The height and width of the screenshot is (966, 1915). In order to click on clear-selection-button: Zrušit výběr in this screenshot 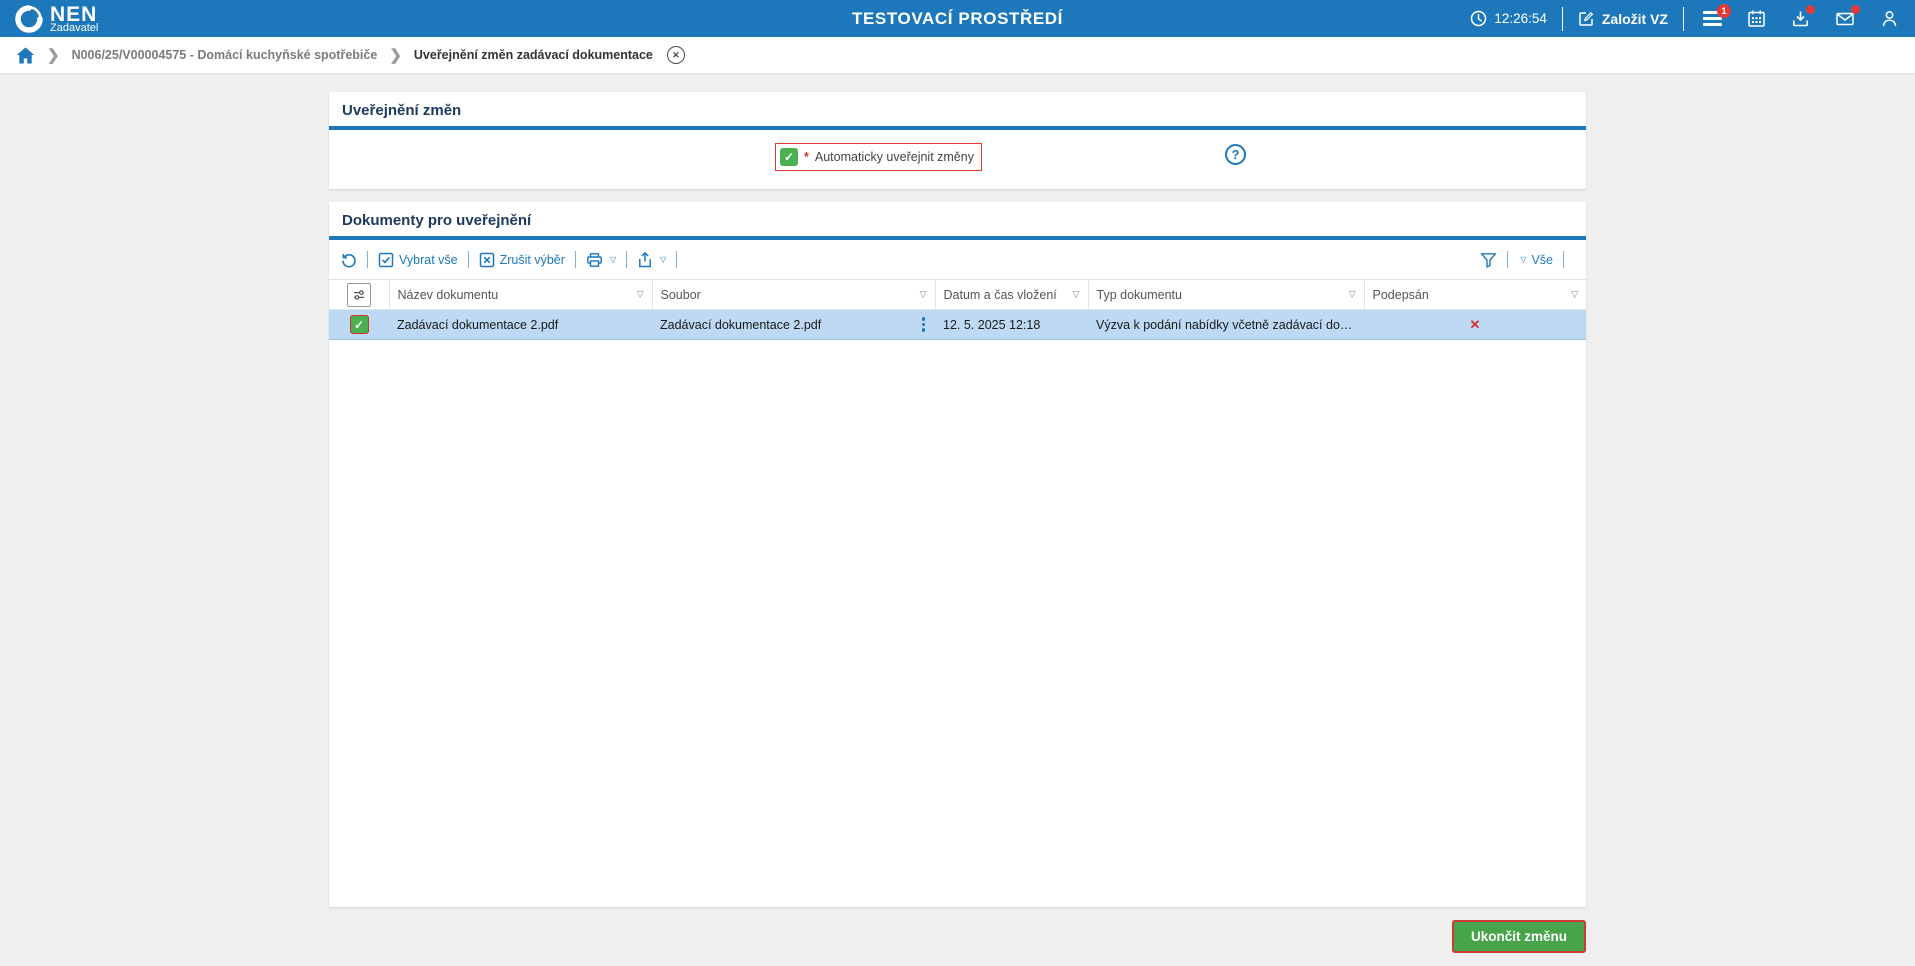, I will do `click(522, 260)`.